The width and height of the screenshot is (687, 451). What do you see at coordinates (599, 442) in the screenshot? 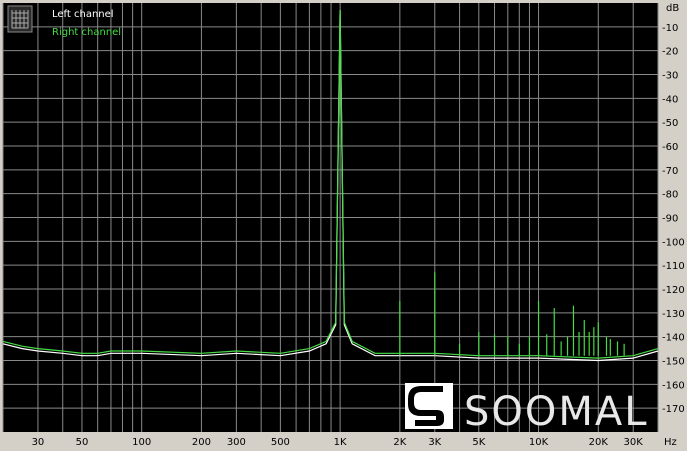
I see `x-tick-label: 20K` at bounding box center [599, 442].